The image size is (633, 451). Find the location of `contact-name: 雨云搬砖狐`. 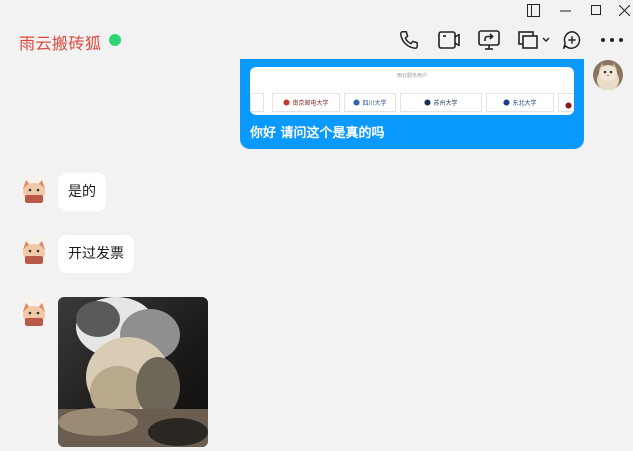

contact-name: 雨云搬砖狐 is located at coordinates (60, 42).